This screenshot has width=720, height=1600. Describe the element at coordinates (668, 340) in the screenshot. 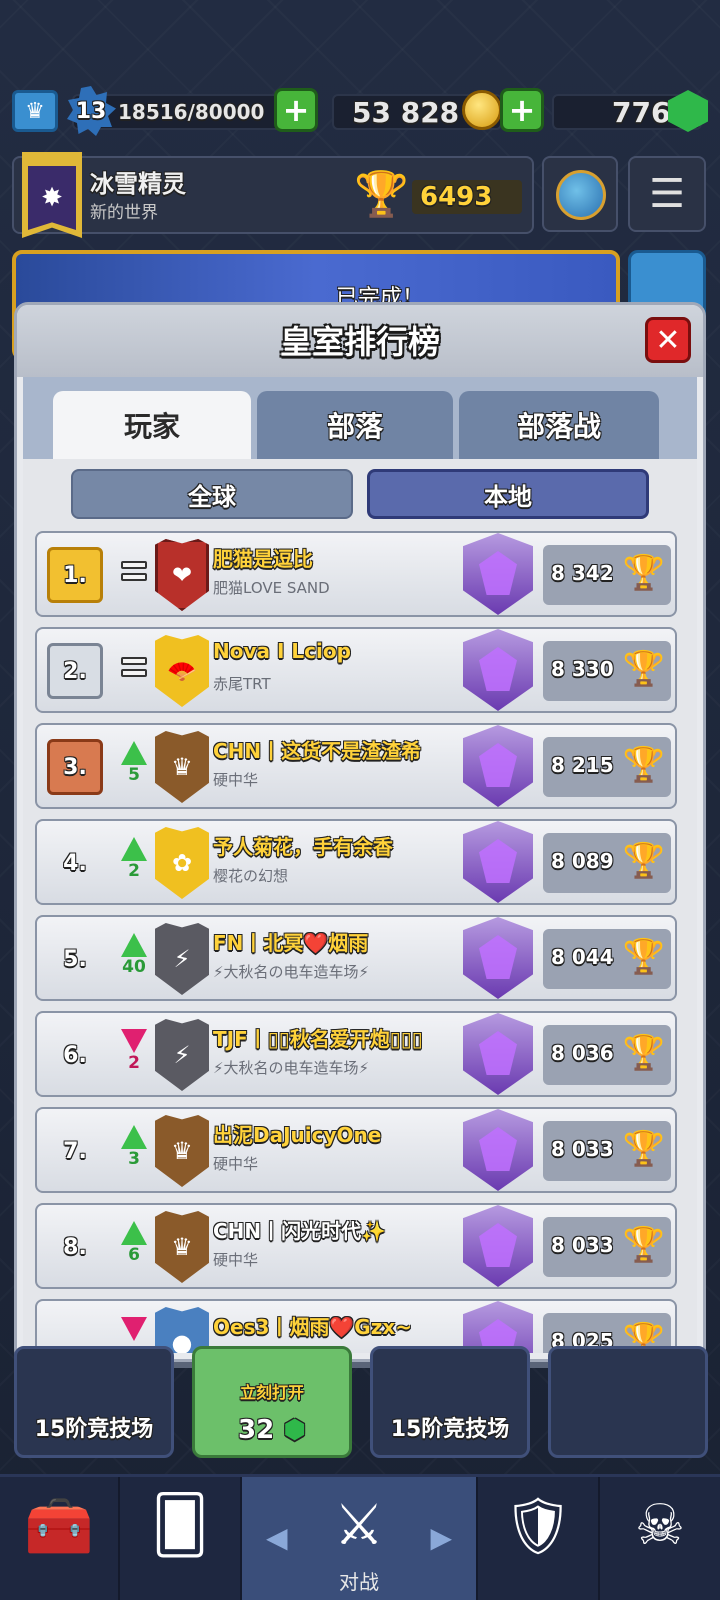

I see `close-button: ✕` at that location.